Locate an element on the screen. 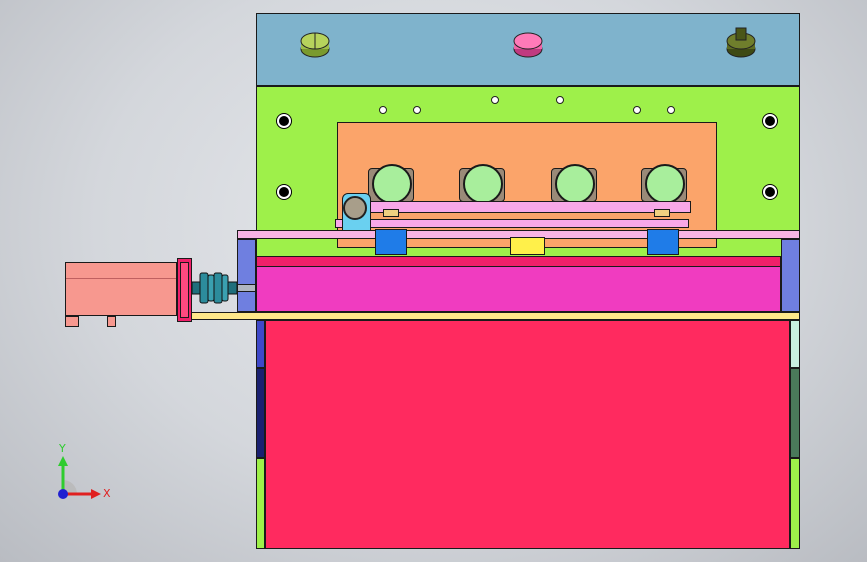  center-block is located at coordinates (527, 246).